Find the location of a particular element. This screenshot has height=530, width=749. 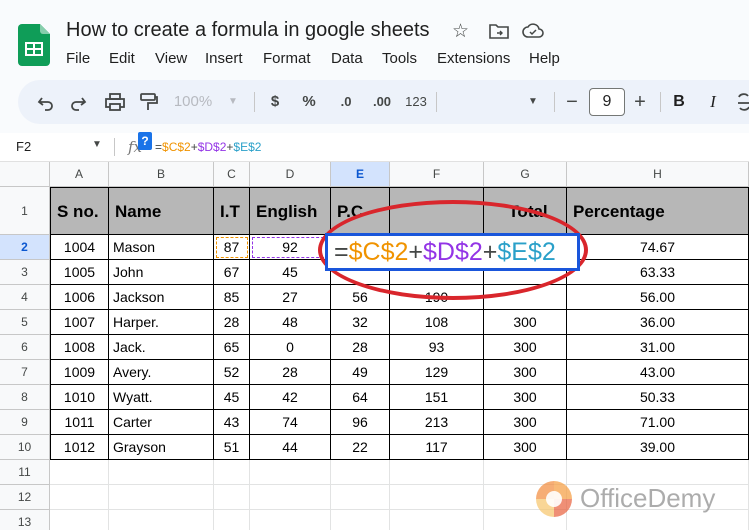

cell-C12 is located at coordinates (232, 497).